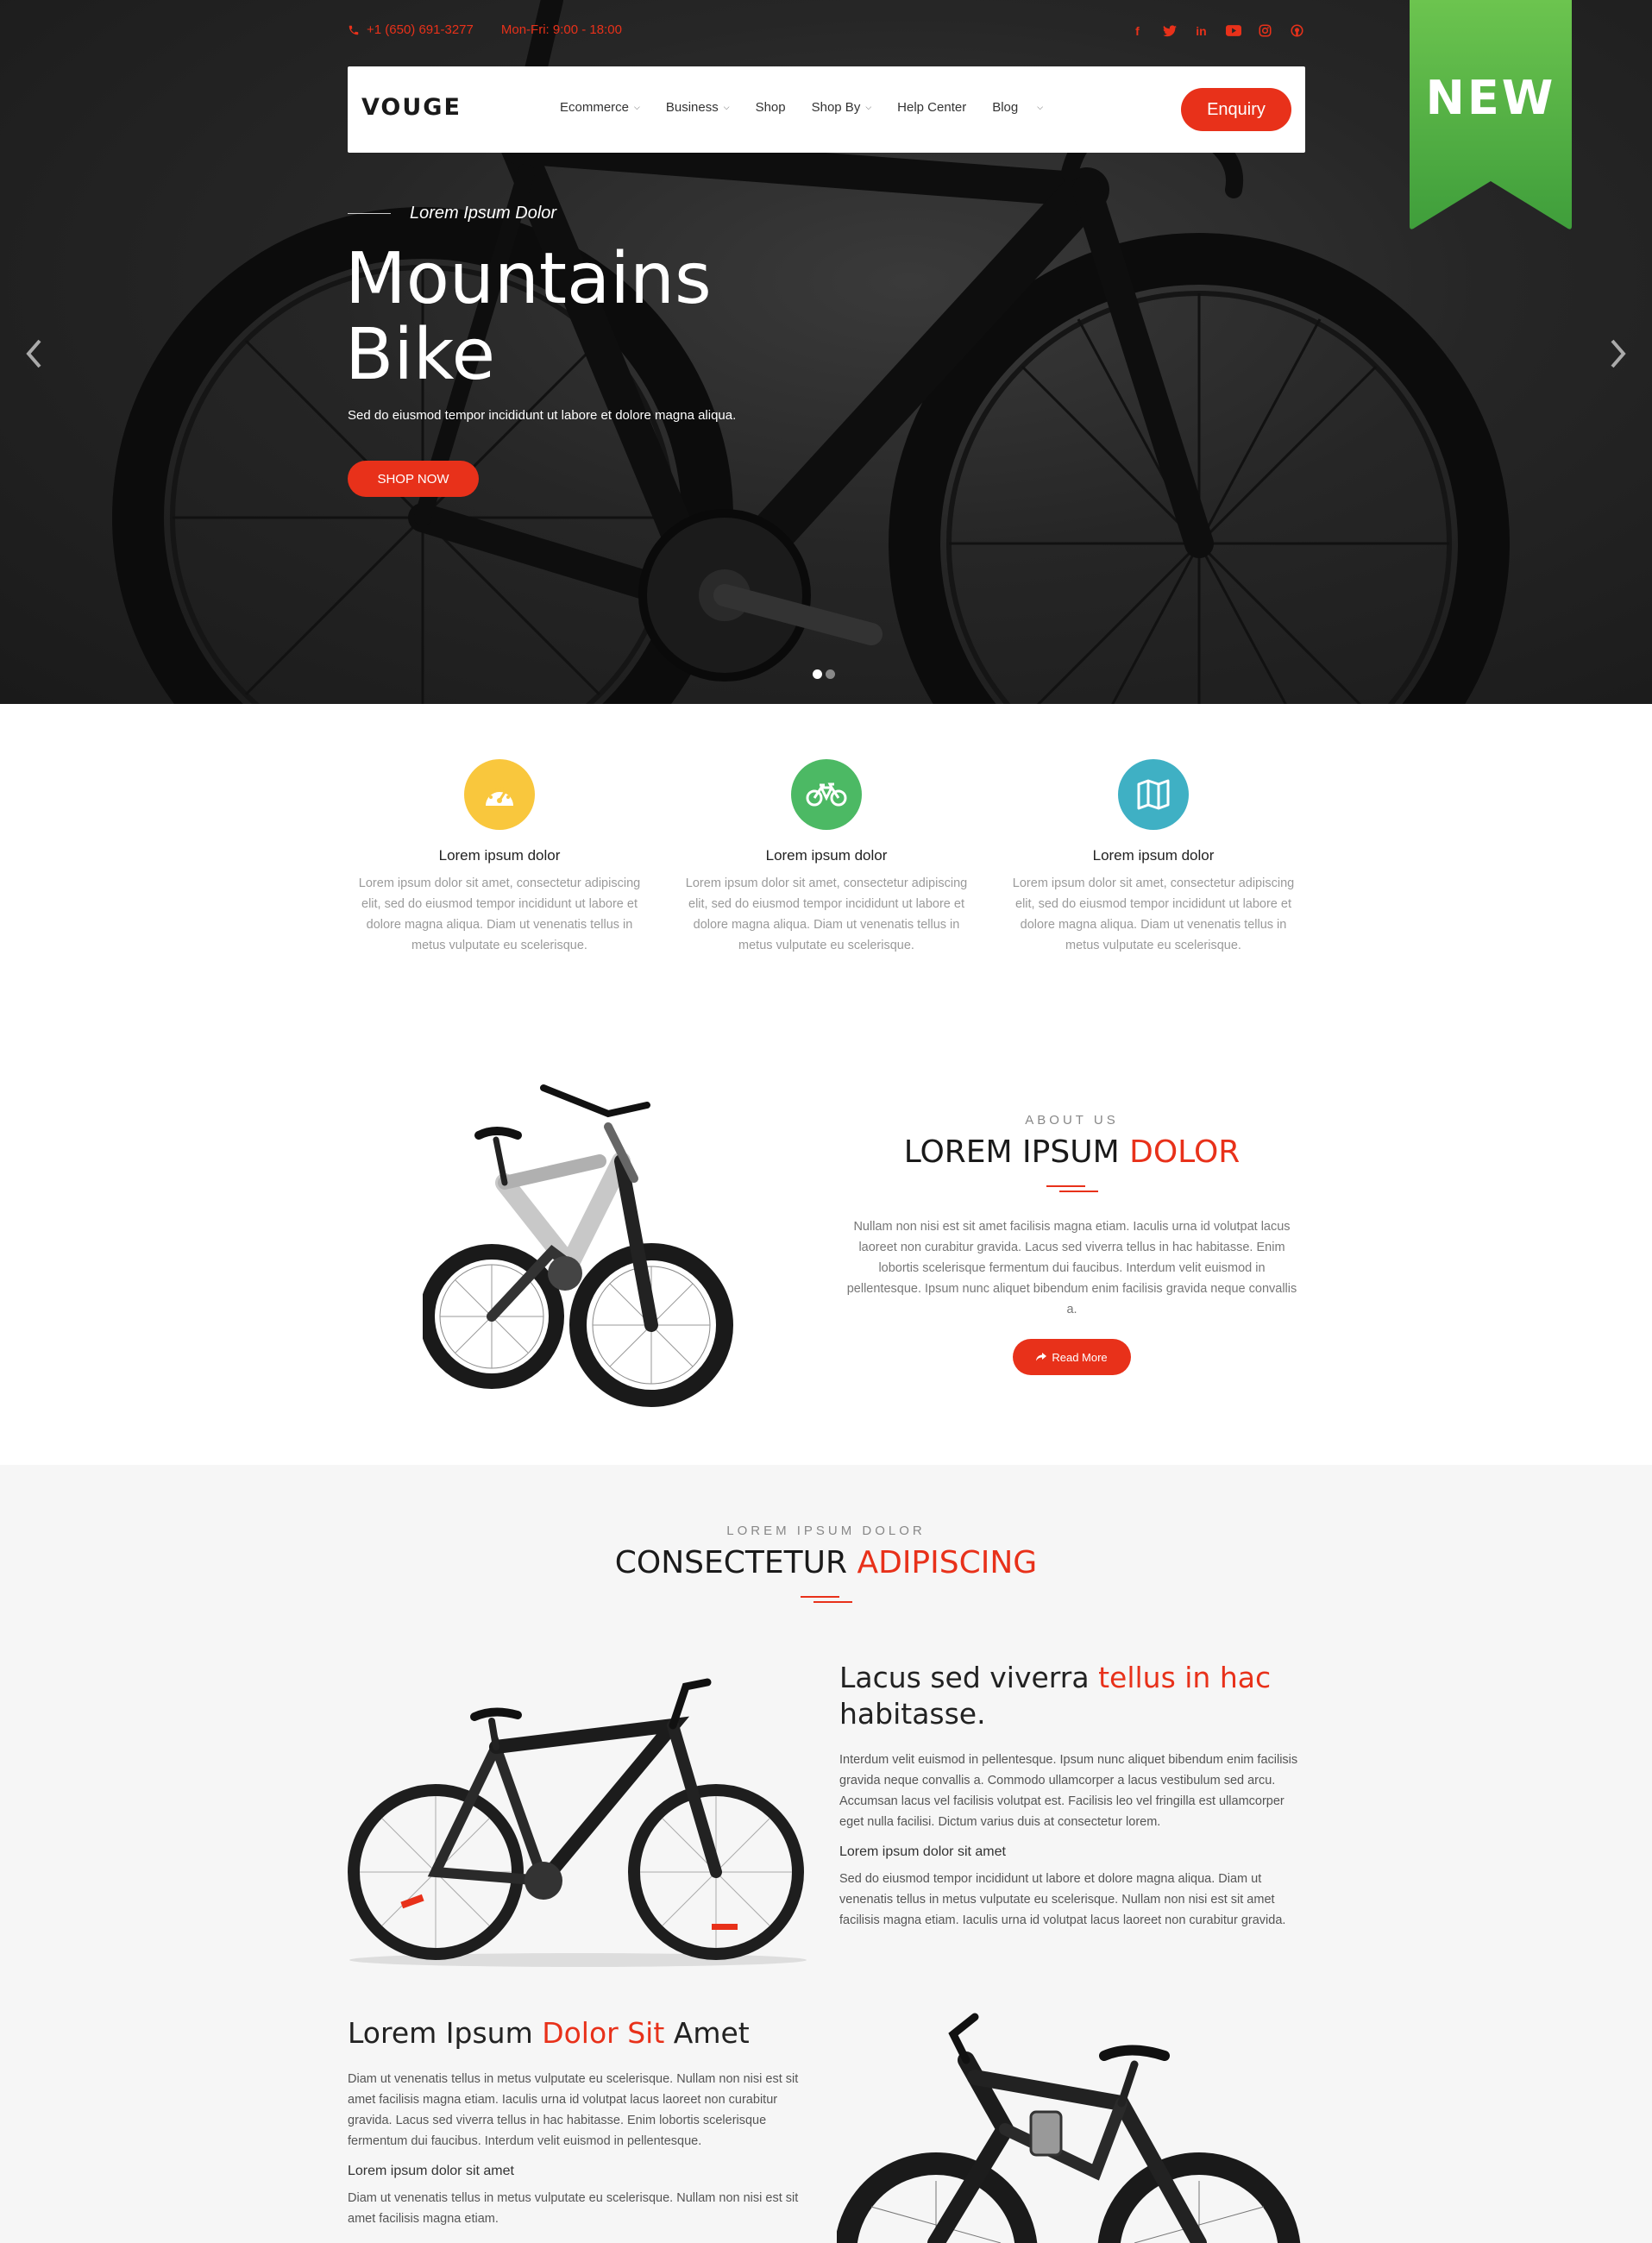 The height and width of the screenshot is (2243, 1652). What do you see at coordinates (603, 2033) in the screenshot?
I see `product-2-title-accent: Dolor Sit` at bounding box center [603, 2033].